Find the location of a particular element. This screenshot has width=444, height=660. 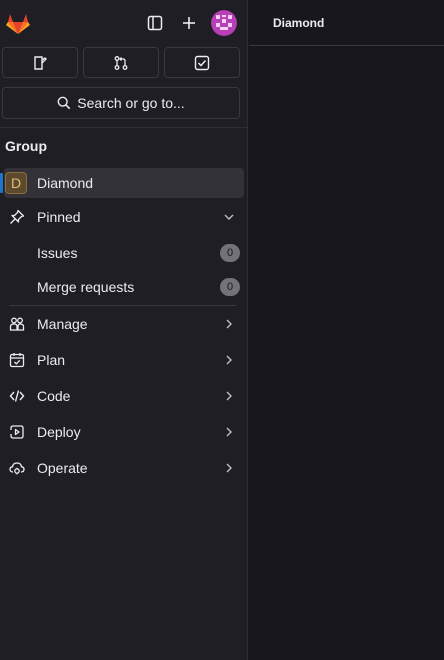

deploy-icon is located at coordinates (17, 432).